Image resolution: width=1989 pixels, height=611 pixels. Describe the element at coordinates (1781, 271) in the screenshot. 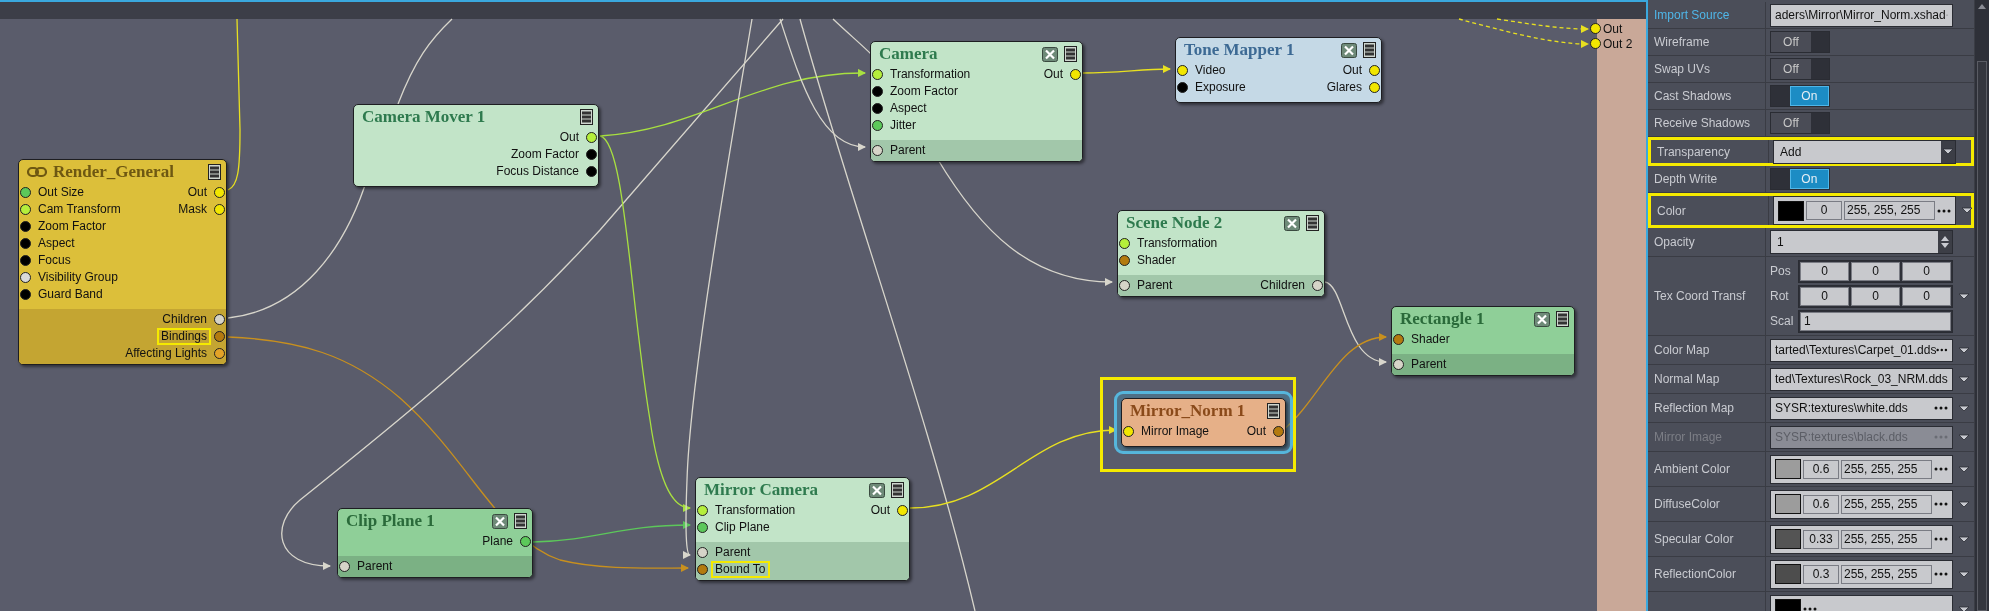

I see `axis-label: Pos` at that location.